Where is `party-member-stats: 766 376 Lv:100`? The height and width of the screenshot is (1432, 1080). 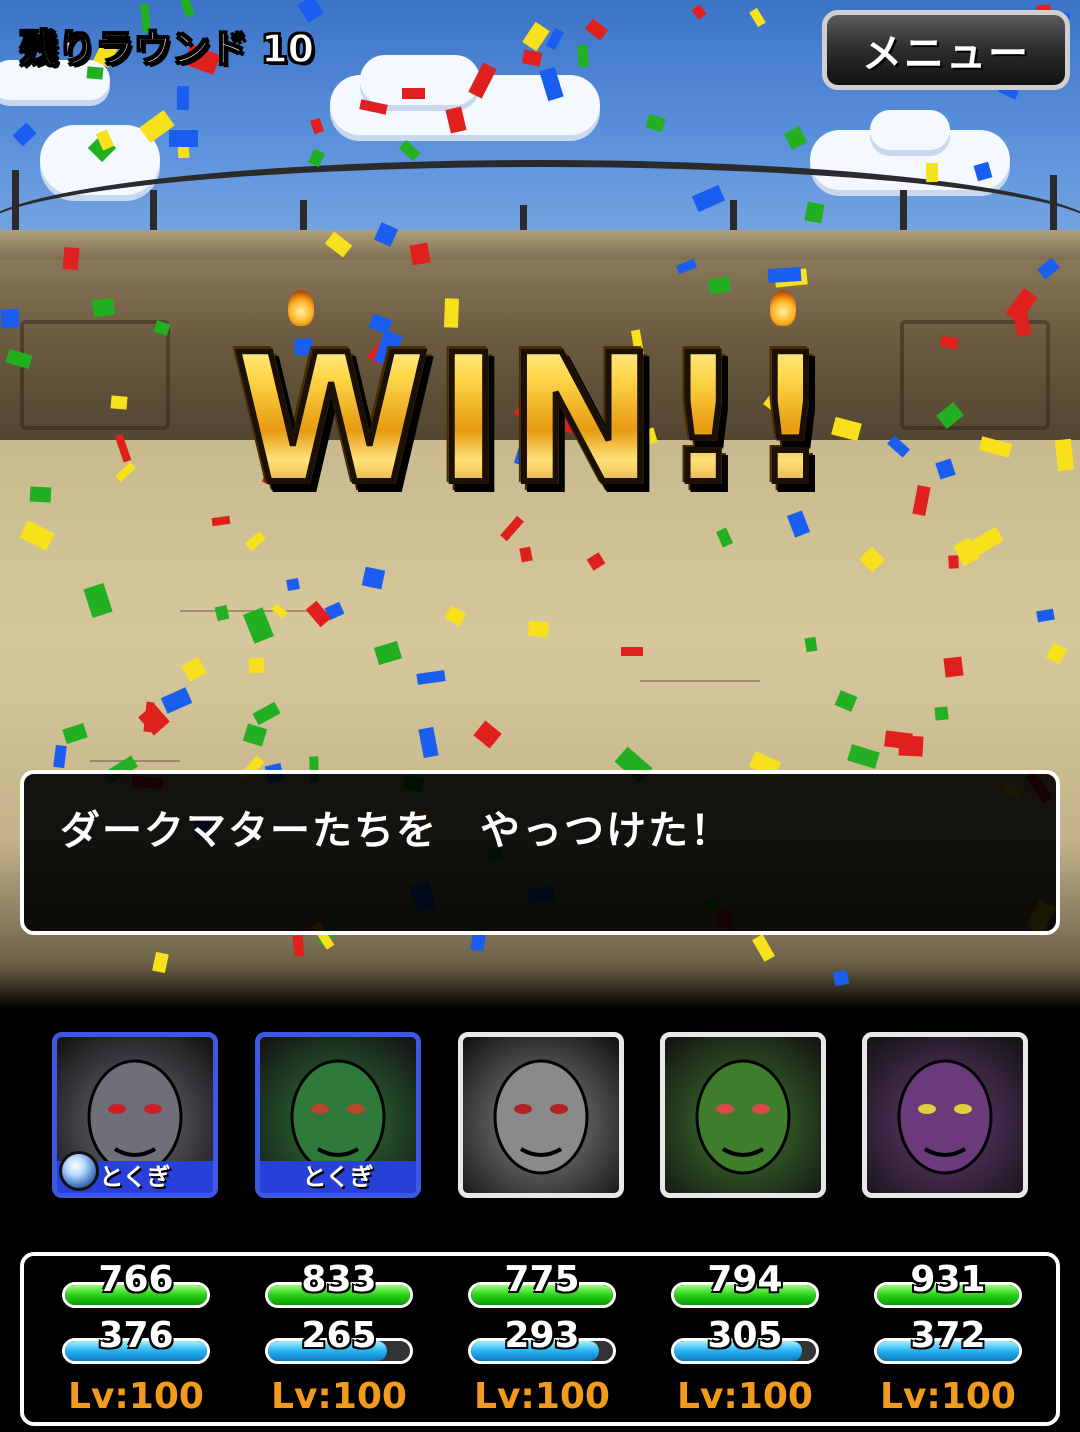
party-member-stats: 766 376 Lv:100 is located at coordinates (129, 1343).